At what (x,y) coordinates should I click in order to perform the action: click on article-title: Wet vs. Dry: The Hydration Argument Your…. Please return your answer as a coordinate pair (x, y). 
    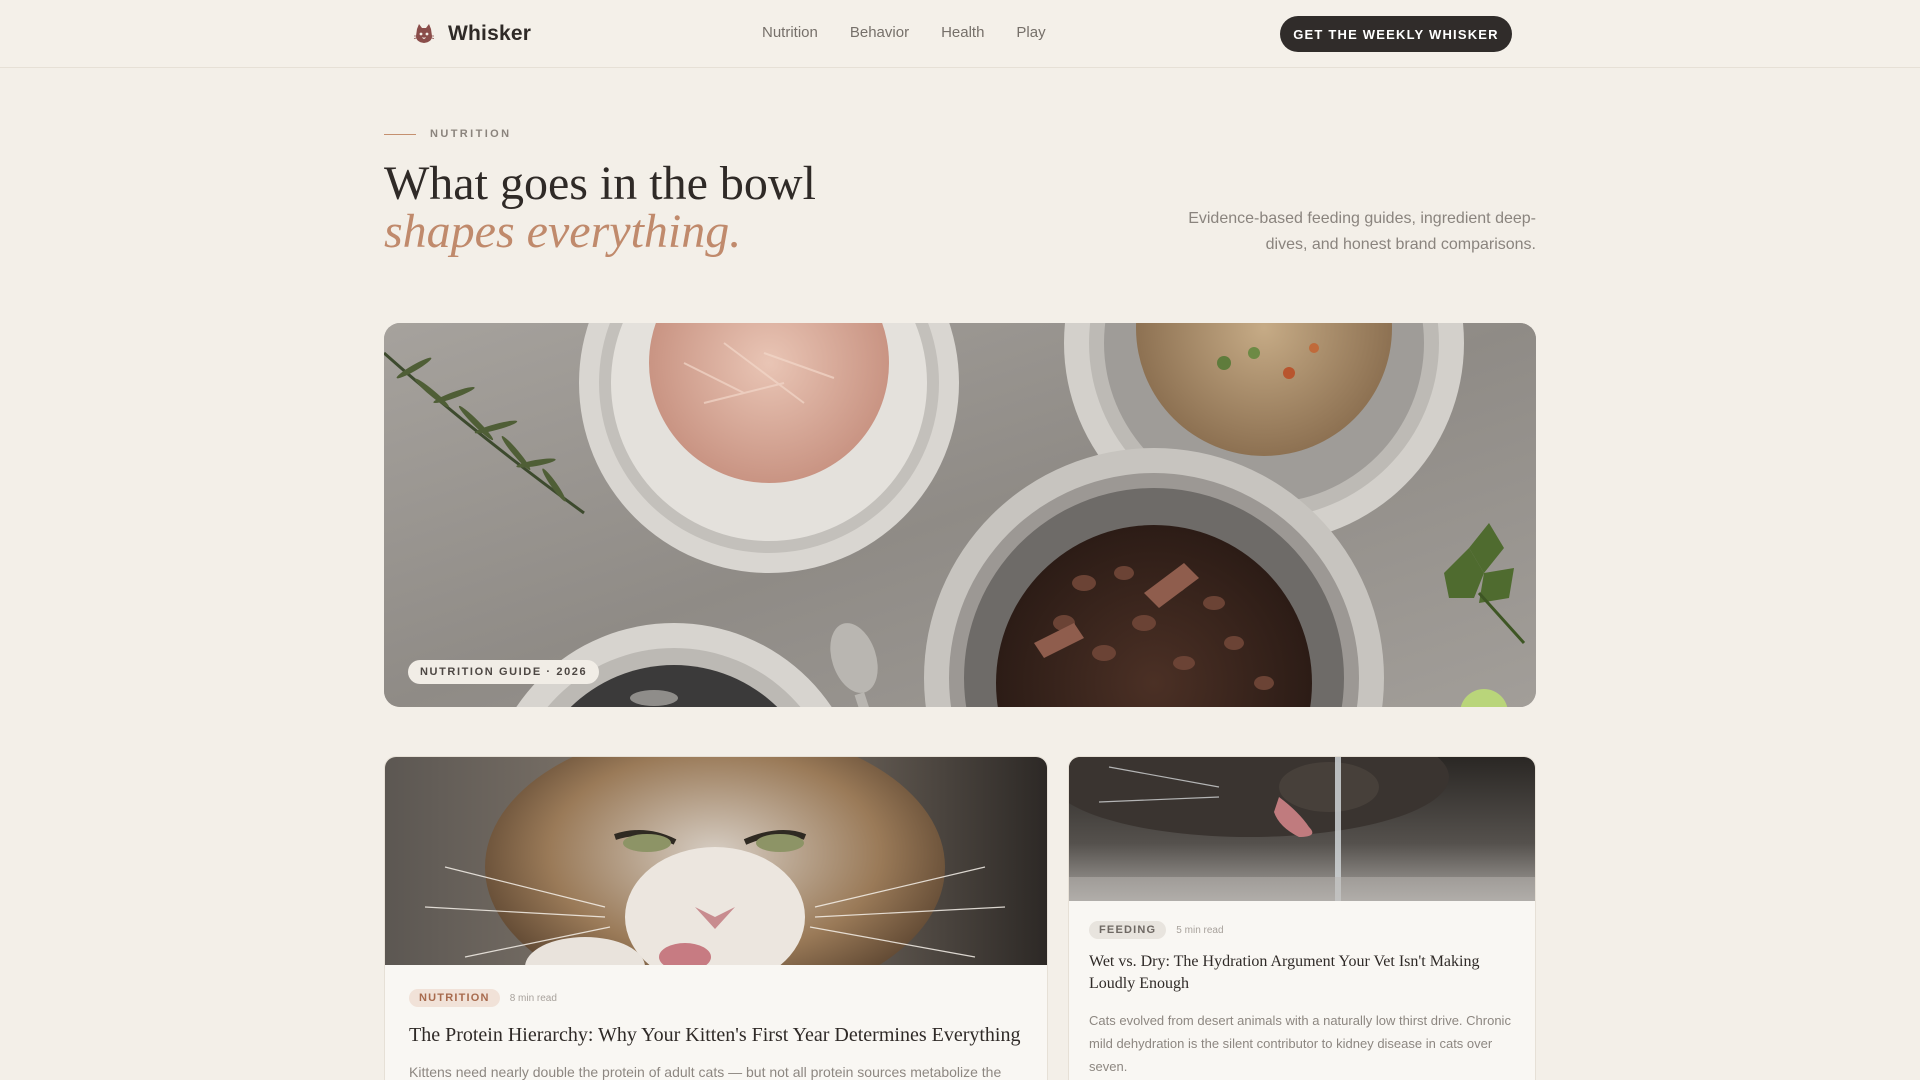
    Looking at the image, I should click on (1302, 973).